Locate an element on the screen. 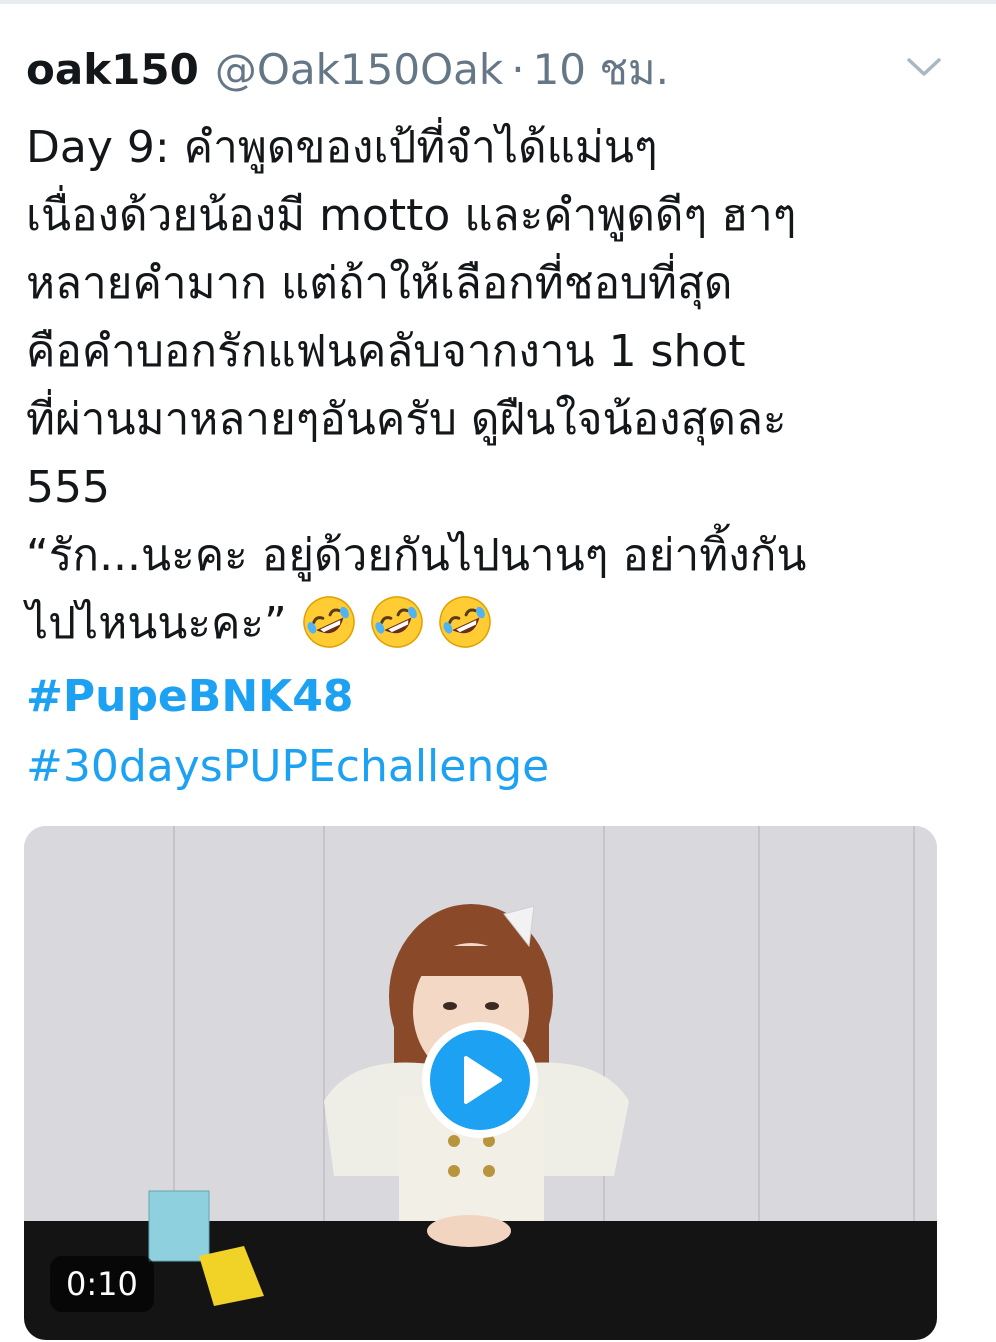 The image size is (996, 1342). tweet-text-line: 555 is located at coordinates (68, 487).